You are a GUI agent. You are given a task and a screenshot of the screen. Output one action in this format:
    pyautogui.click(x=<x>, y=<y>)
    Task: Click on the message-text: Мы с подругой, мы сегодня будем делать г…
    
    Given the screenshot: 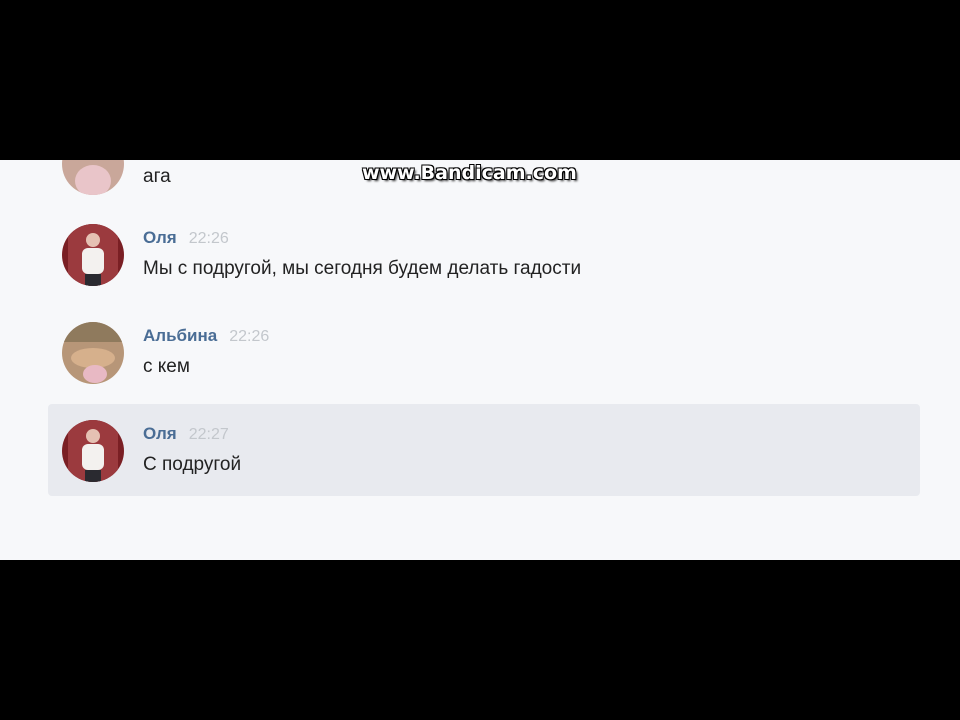 What is the action you would take?
    pyautogui.click(x=362, y=268)
    